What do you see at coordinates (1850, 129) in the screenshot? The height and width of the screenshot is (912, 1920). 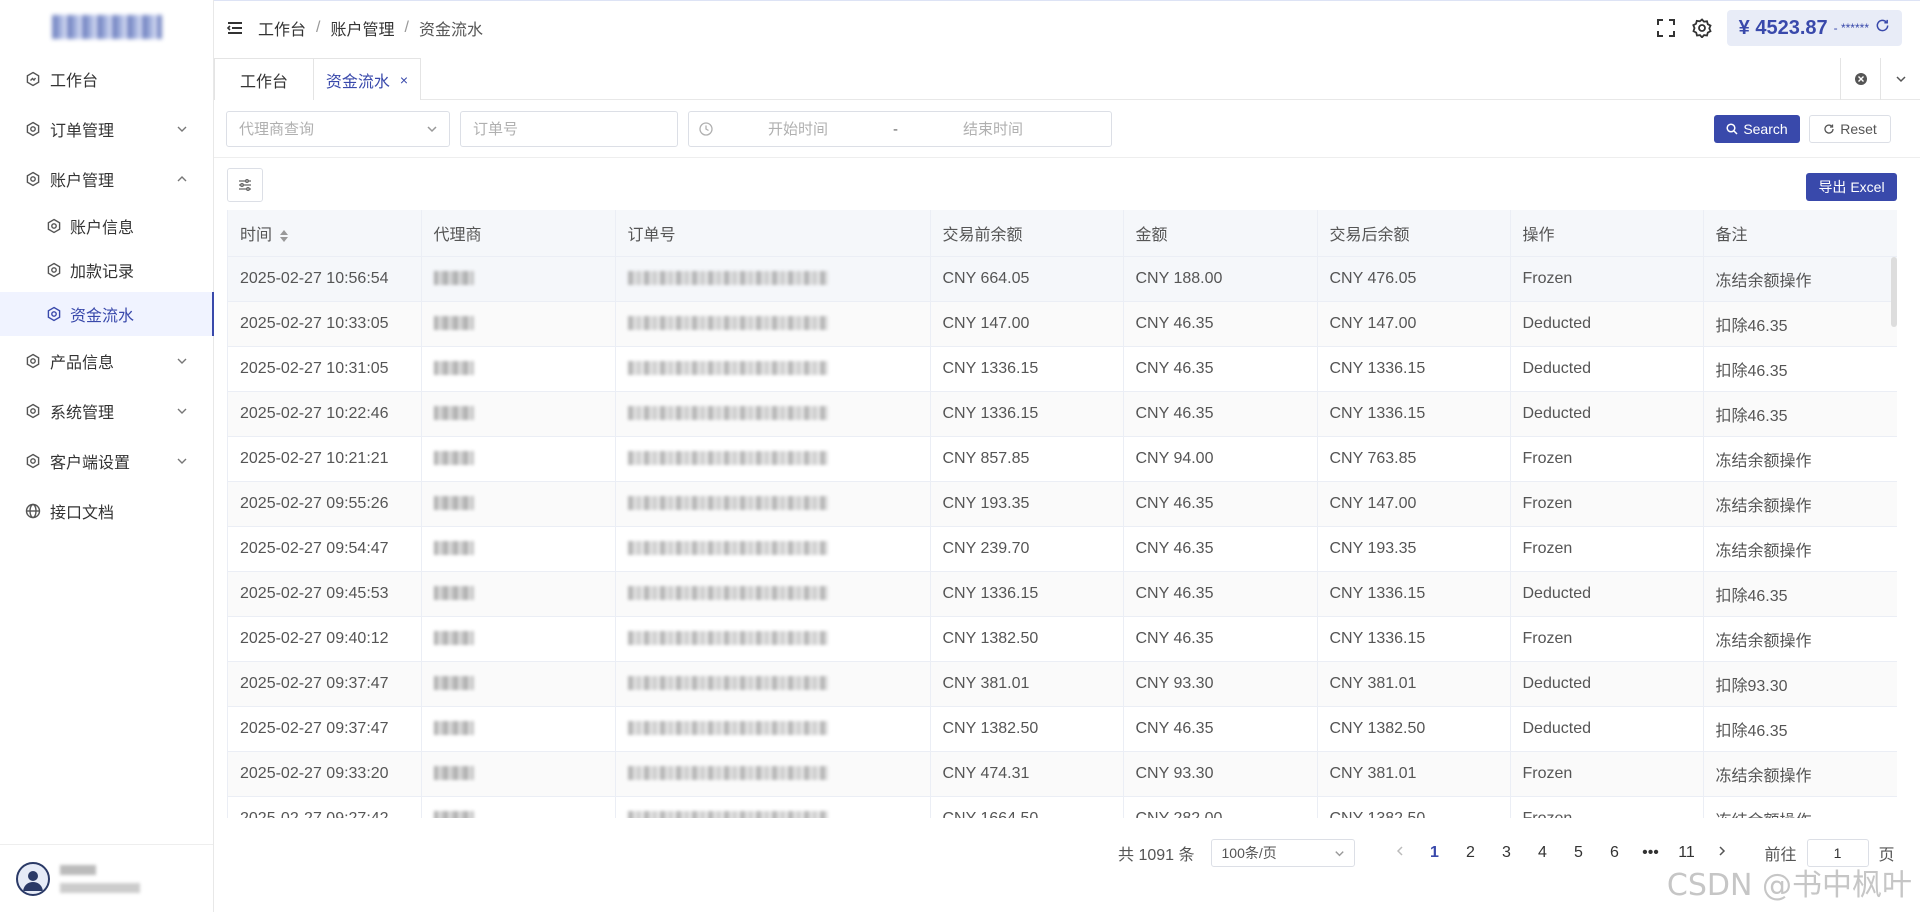 I see `reset-button: Reset` at bounding box center [1850, 129].